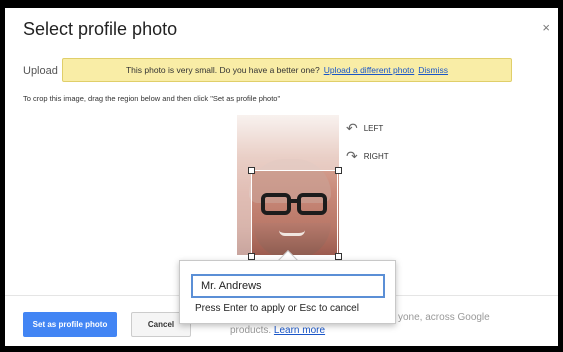  Describe the element at coordinates (288, 286) in the screenshot. I see `caption-input` at that location.